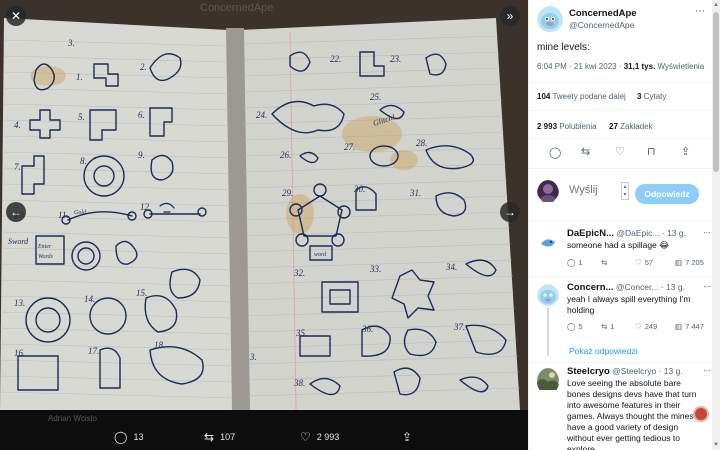 The height and width of the screenshot is (450, 720). I want to click on notebook-word: Gold, so click(80, 213).